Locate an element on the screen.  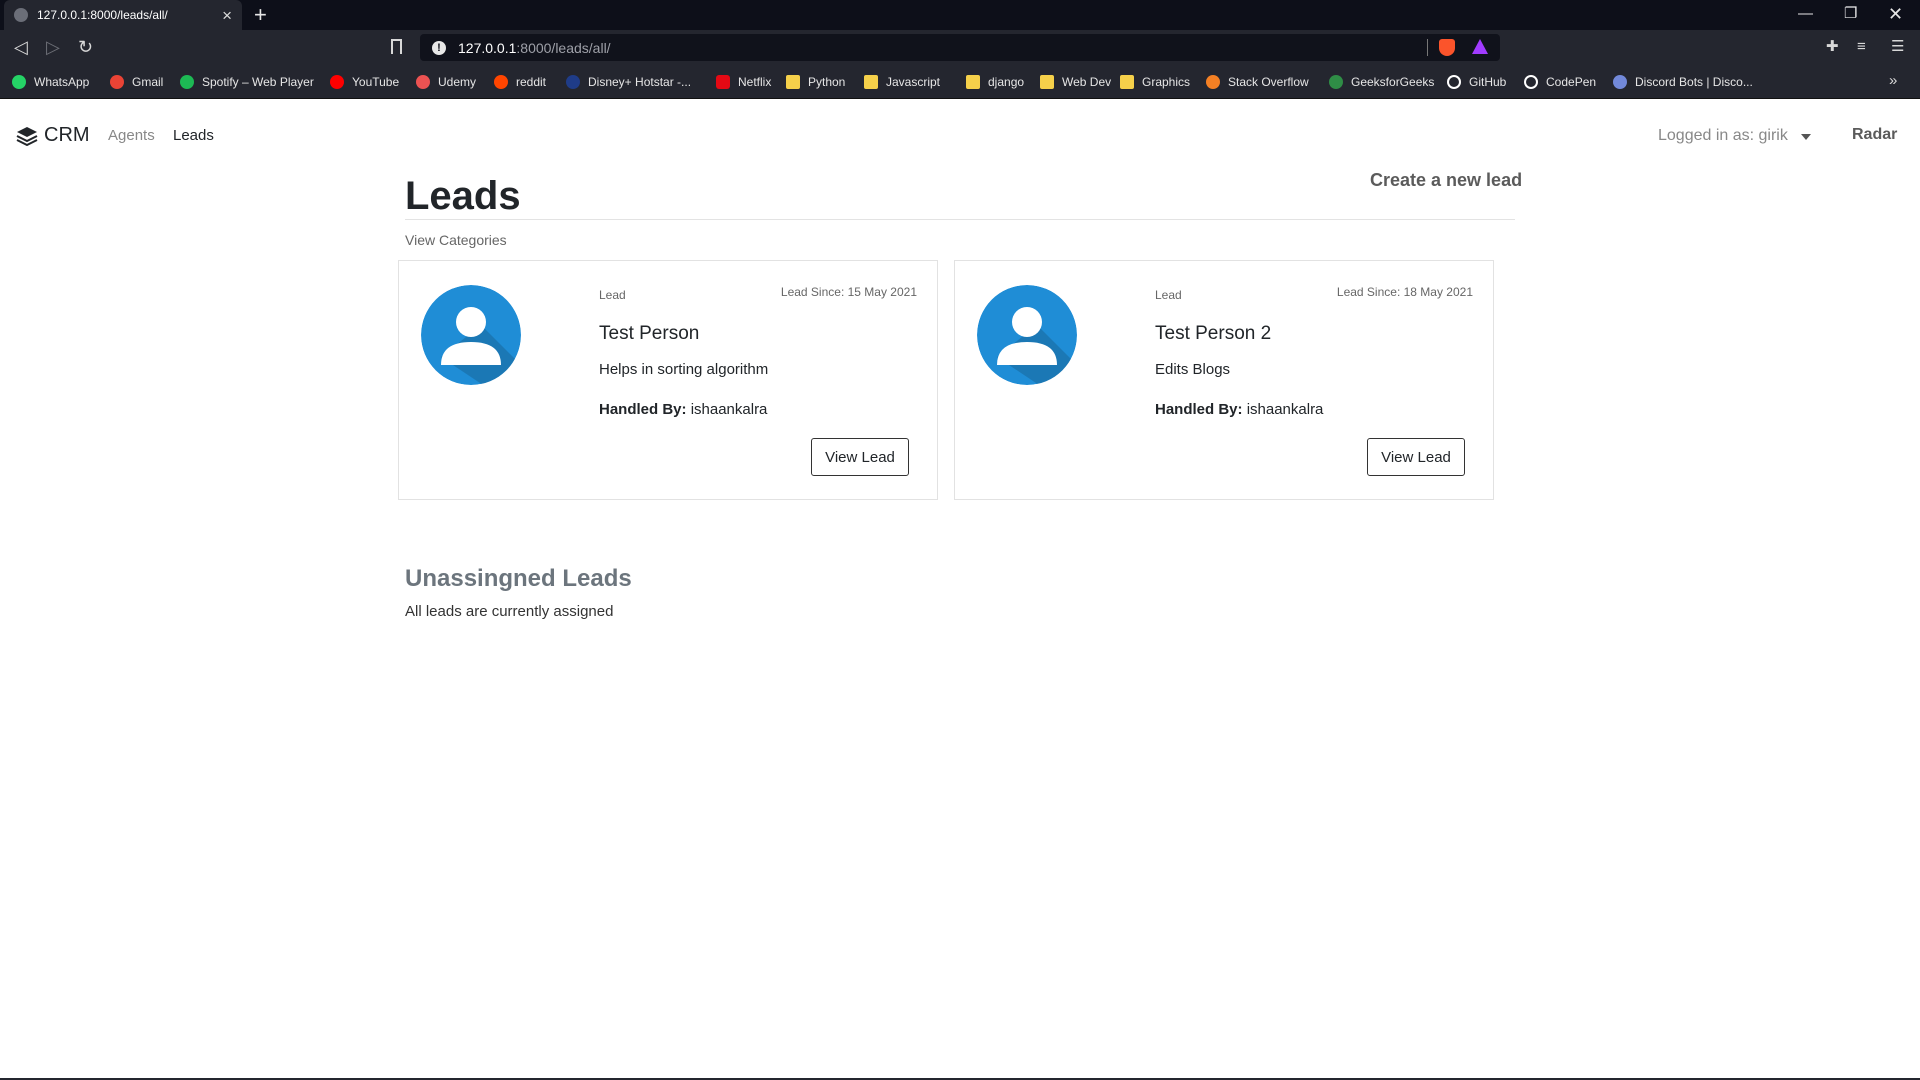
close-tab-icon: × is located at coordinates (227, 15).